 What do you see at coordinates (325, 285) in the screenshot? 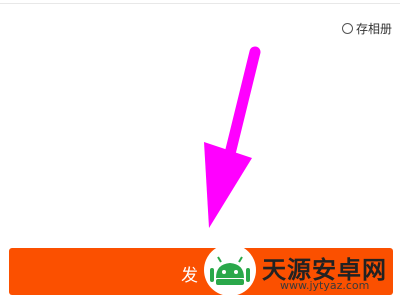
I see `watermark-url: www.jytyaz.com` at bounding box center [325, 285].